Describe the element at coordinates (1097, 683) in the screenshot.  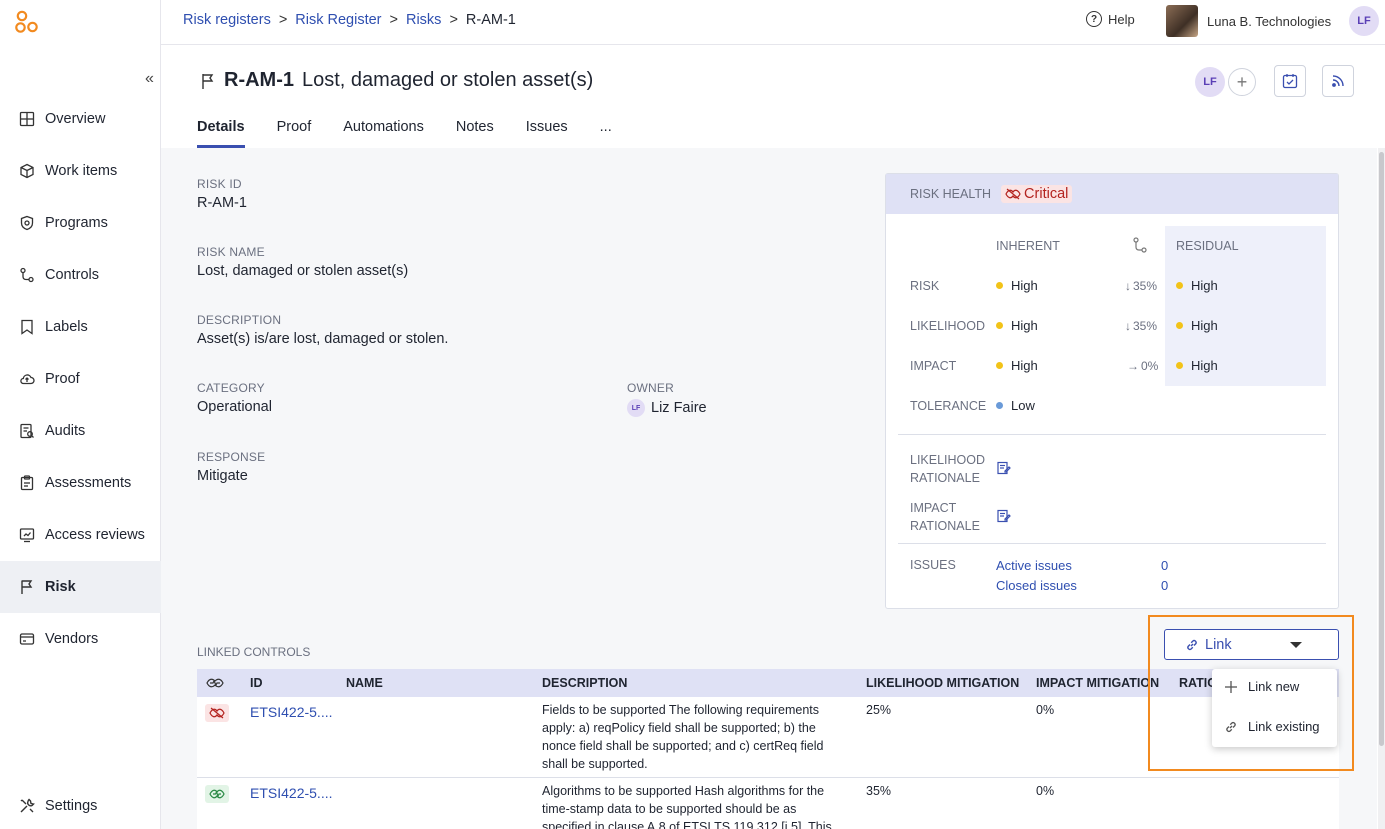
I see `column-header-impact: IMPACT MITIGATION` at that location.